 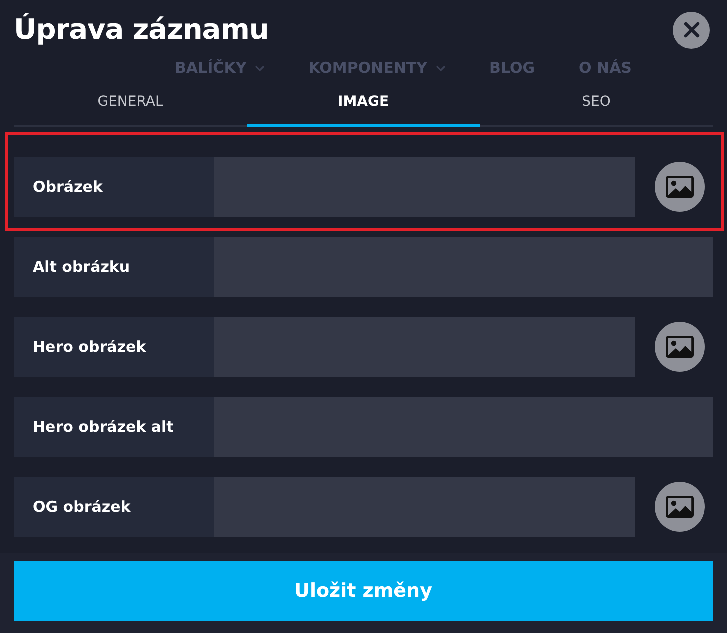 What do you see at coordinates (513, 68) in the screenshot?
I see `background-nav-label: BLOG` at bounding box center [513, 68].